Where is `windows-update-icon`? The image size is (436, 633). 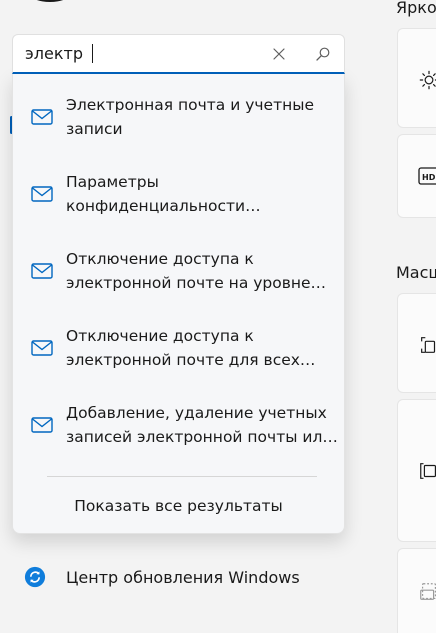
windows-update-icon is located at coordinates (35, 577).